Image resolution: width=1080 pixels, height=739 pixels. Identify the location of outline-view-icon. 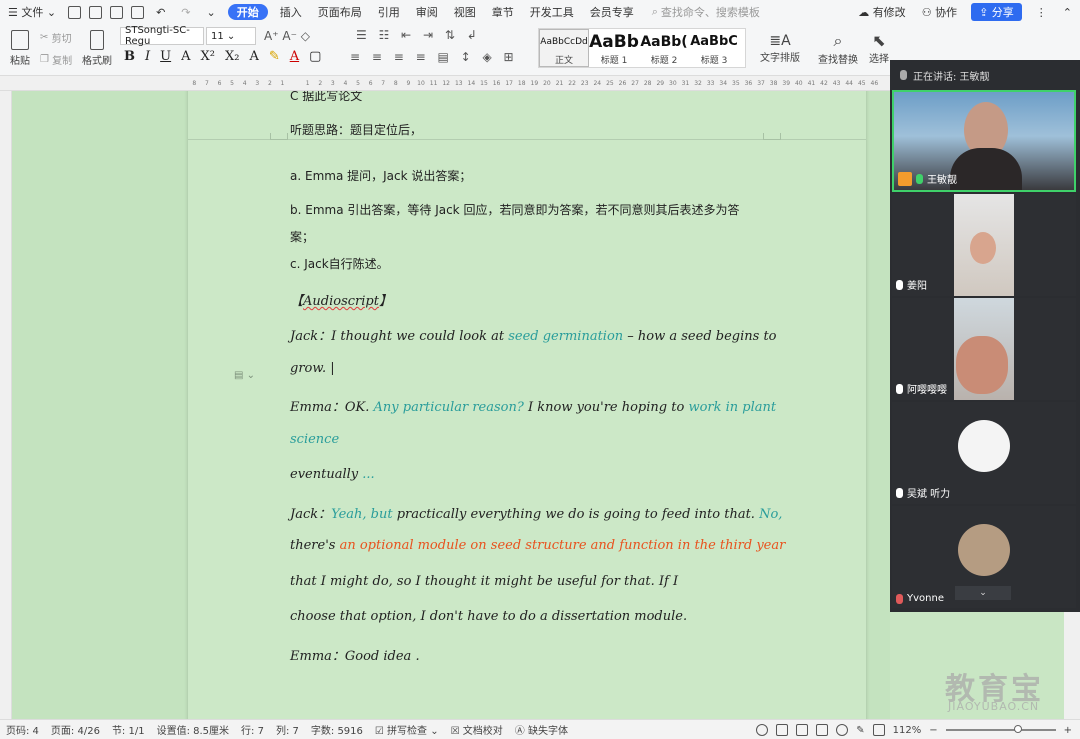
(802, 730).